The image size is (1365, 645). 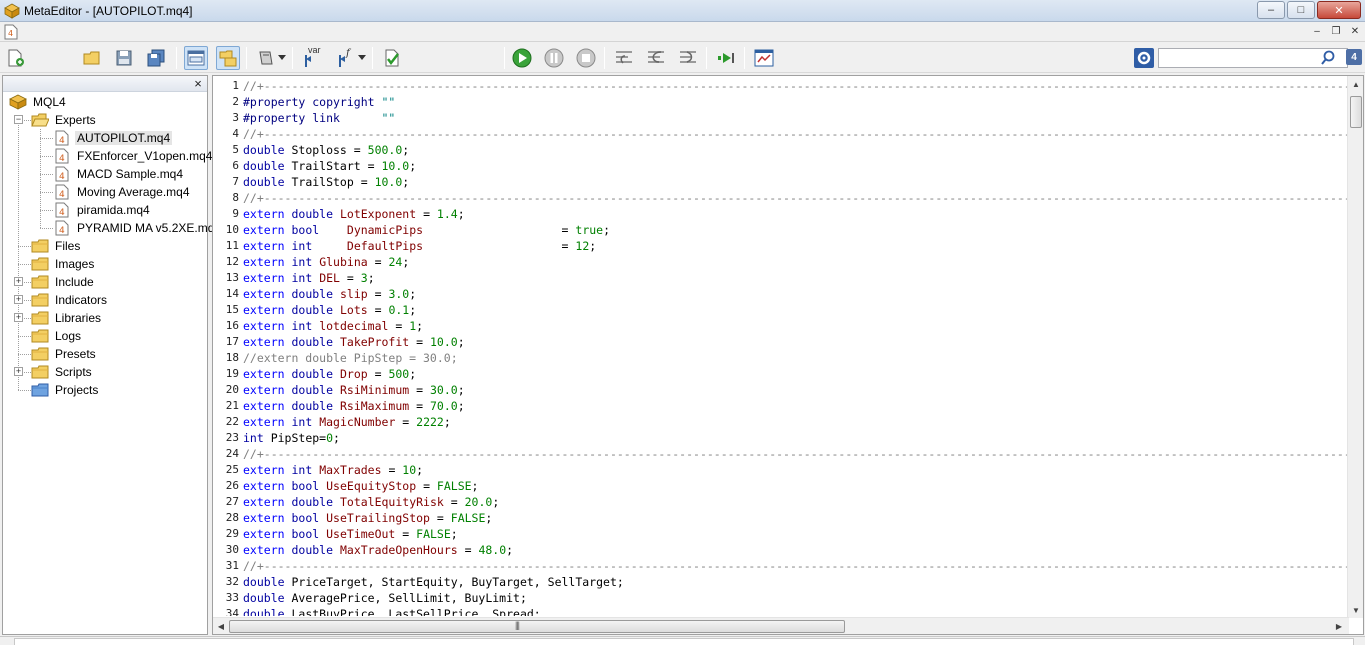 What do you see at coordinates (102, 210) in the screenshot?
I see `tree-item: 4 piramida.mq4` at bounding box center [102, 210].